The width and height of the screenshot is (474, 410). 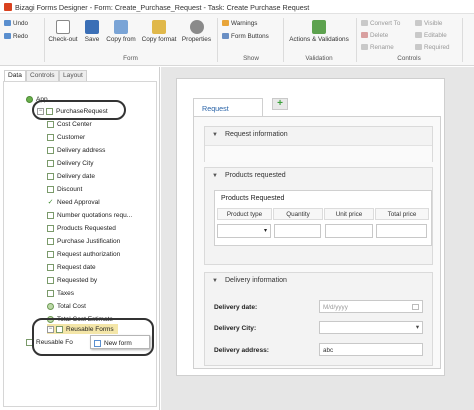 I want to click on currency-icon, so click(x=50, y=306).